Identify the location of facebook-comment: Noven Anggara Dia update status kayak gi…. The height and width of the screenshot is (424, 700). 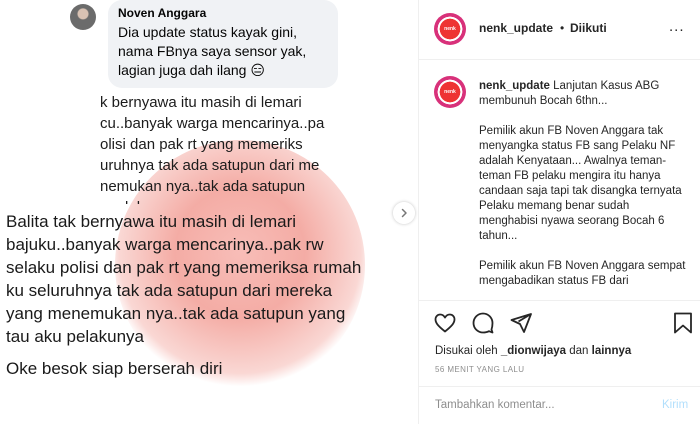
(204, 45).